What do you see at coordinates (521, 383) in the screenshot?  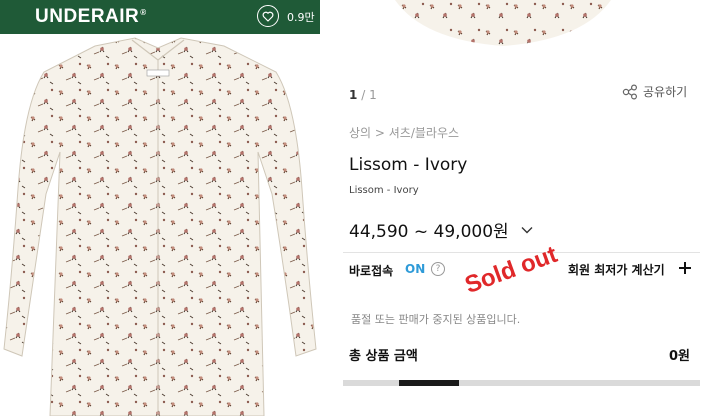 I see `horizontal-scrollbar` at bounding box center [521, 383].